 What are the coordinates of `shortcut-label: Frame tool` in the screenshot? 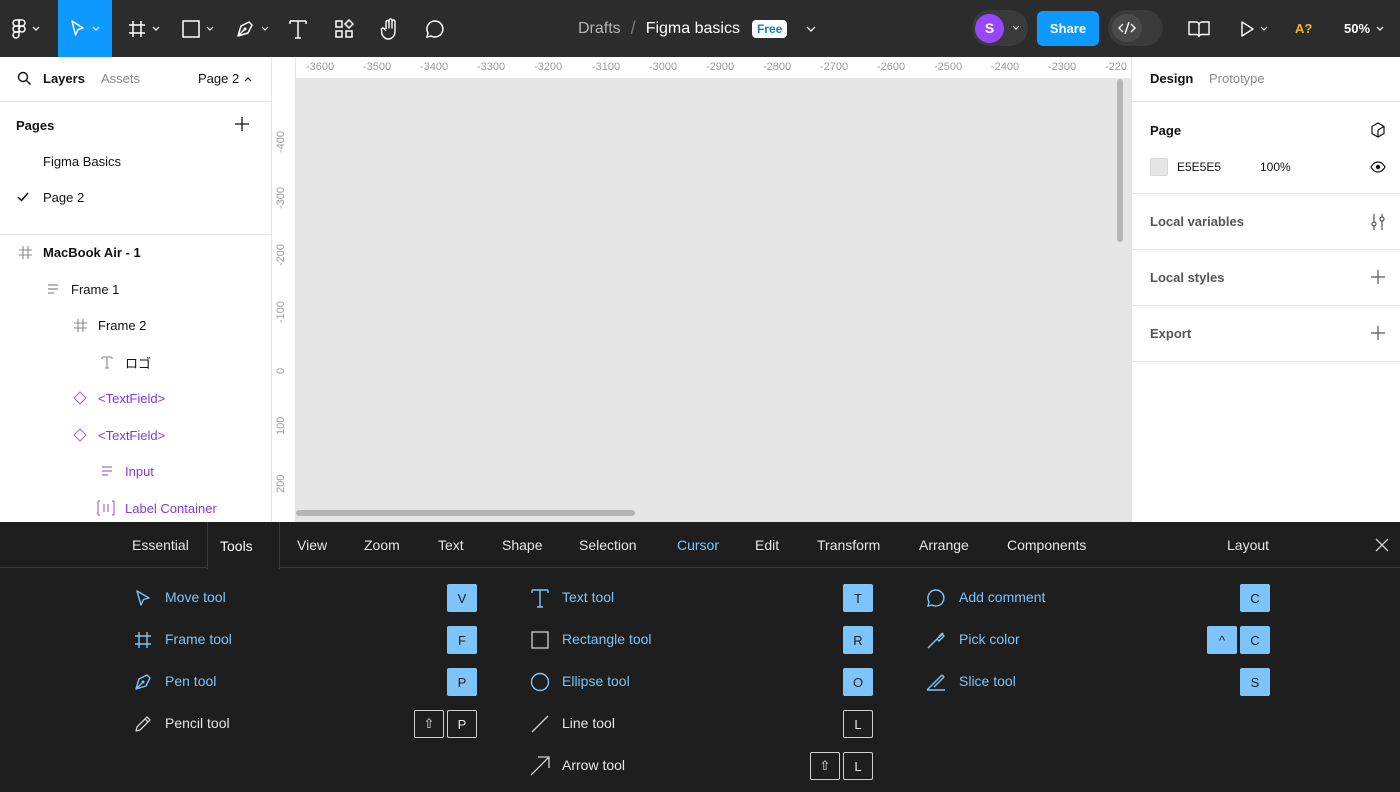 It's located at (198, 639).